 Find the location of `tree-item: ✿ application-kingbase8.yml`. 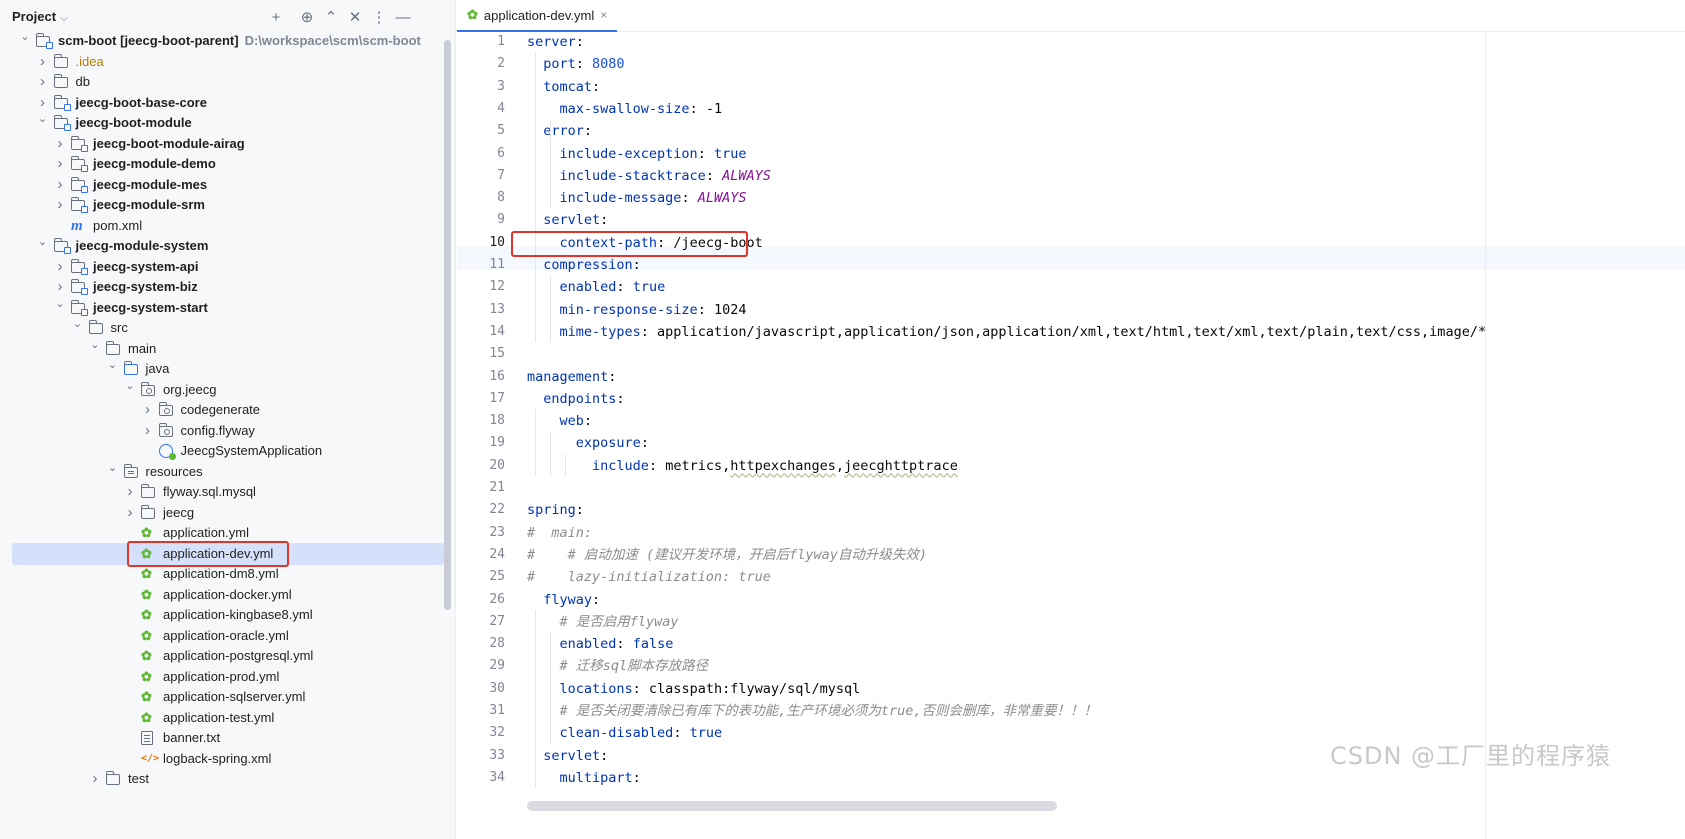

tree-item: ✿ application-kingbase8.yml is located at coordinates (228, 615).